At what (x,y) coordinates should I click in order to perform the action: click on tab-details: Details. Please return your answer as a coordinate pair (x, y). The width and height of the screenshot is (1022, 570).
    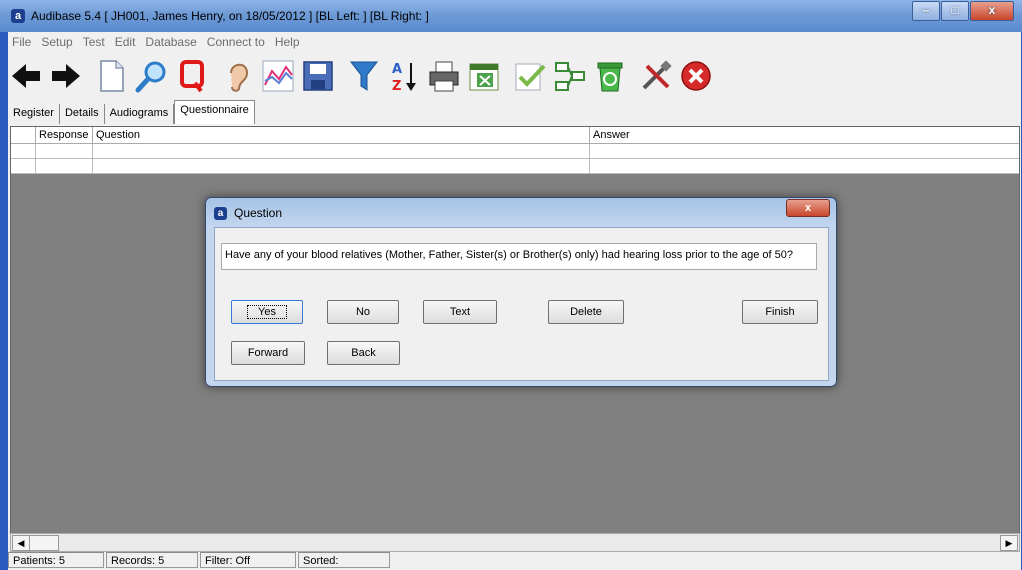
    Looking at the image, I should click on (82, 114).